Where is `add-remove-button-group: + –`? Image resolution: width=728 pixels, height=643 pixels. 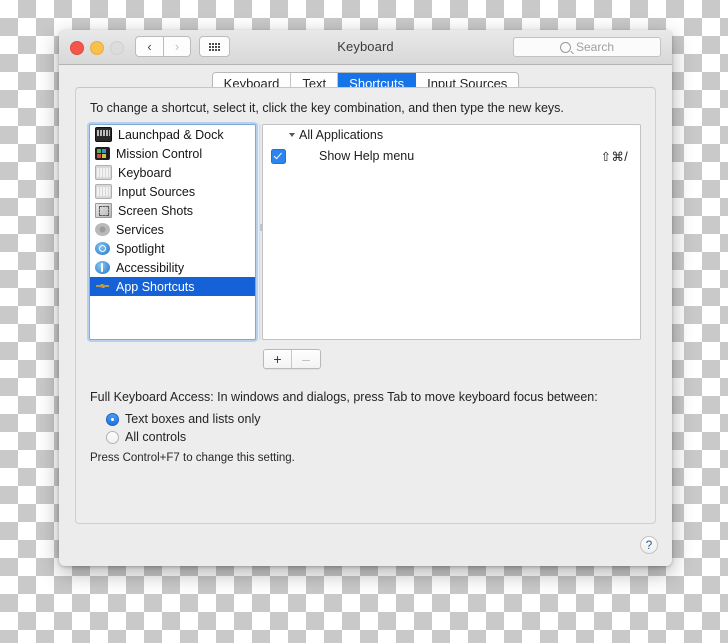 add-remove-button-group: + – is located at coordinates (292, 359).